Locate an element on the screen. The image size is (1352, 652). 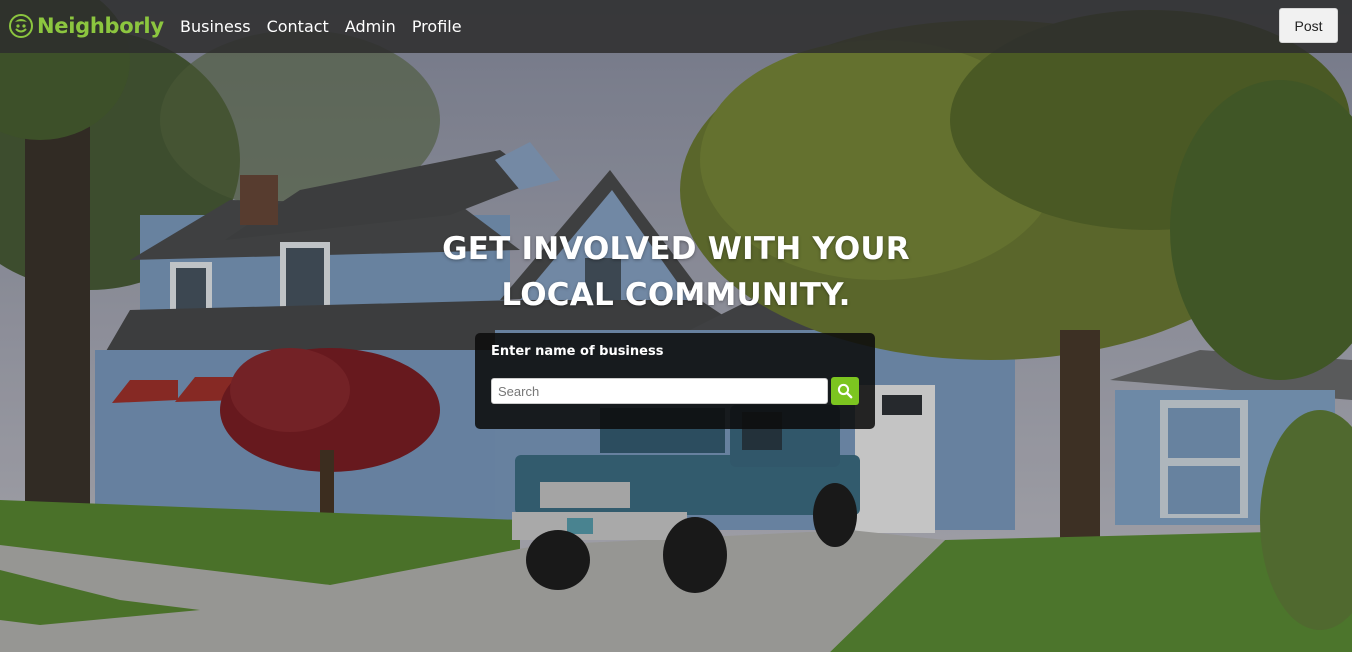
search-button is located at coordinates (845, 391).